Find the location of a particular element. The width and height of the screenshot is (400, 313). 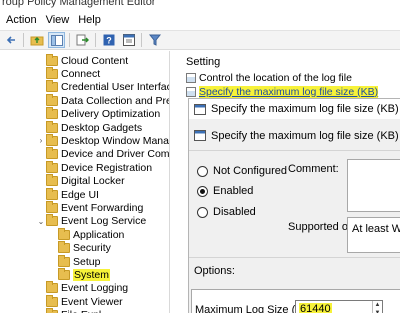

tree-item: Security is located at coordinates (79, 248).